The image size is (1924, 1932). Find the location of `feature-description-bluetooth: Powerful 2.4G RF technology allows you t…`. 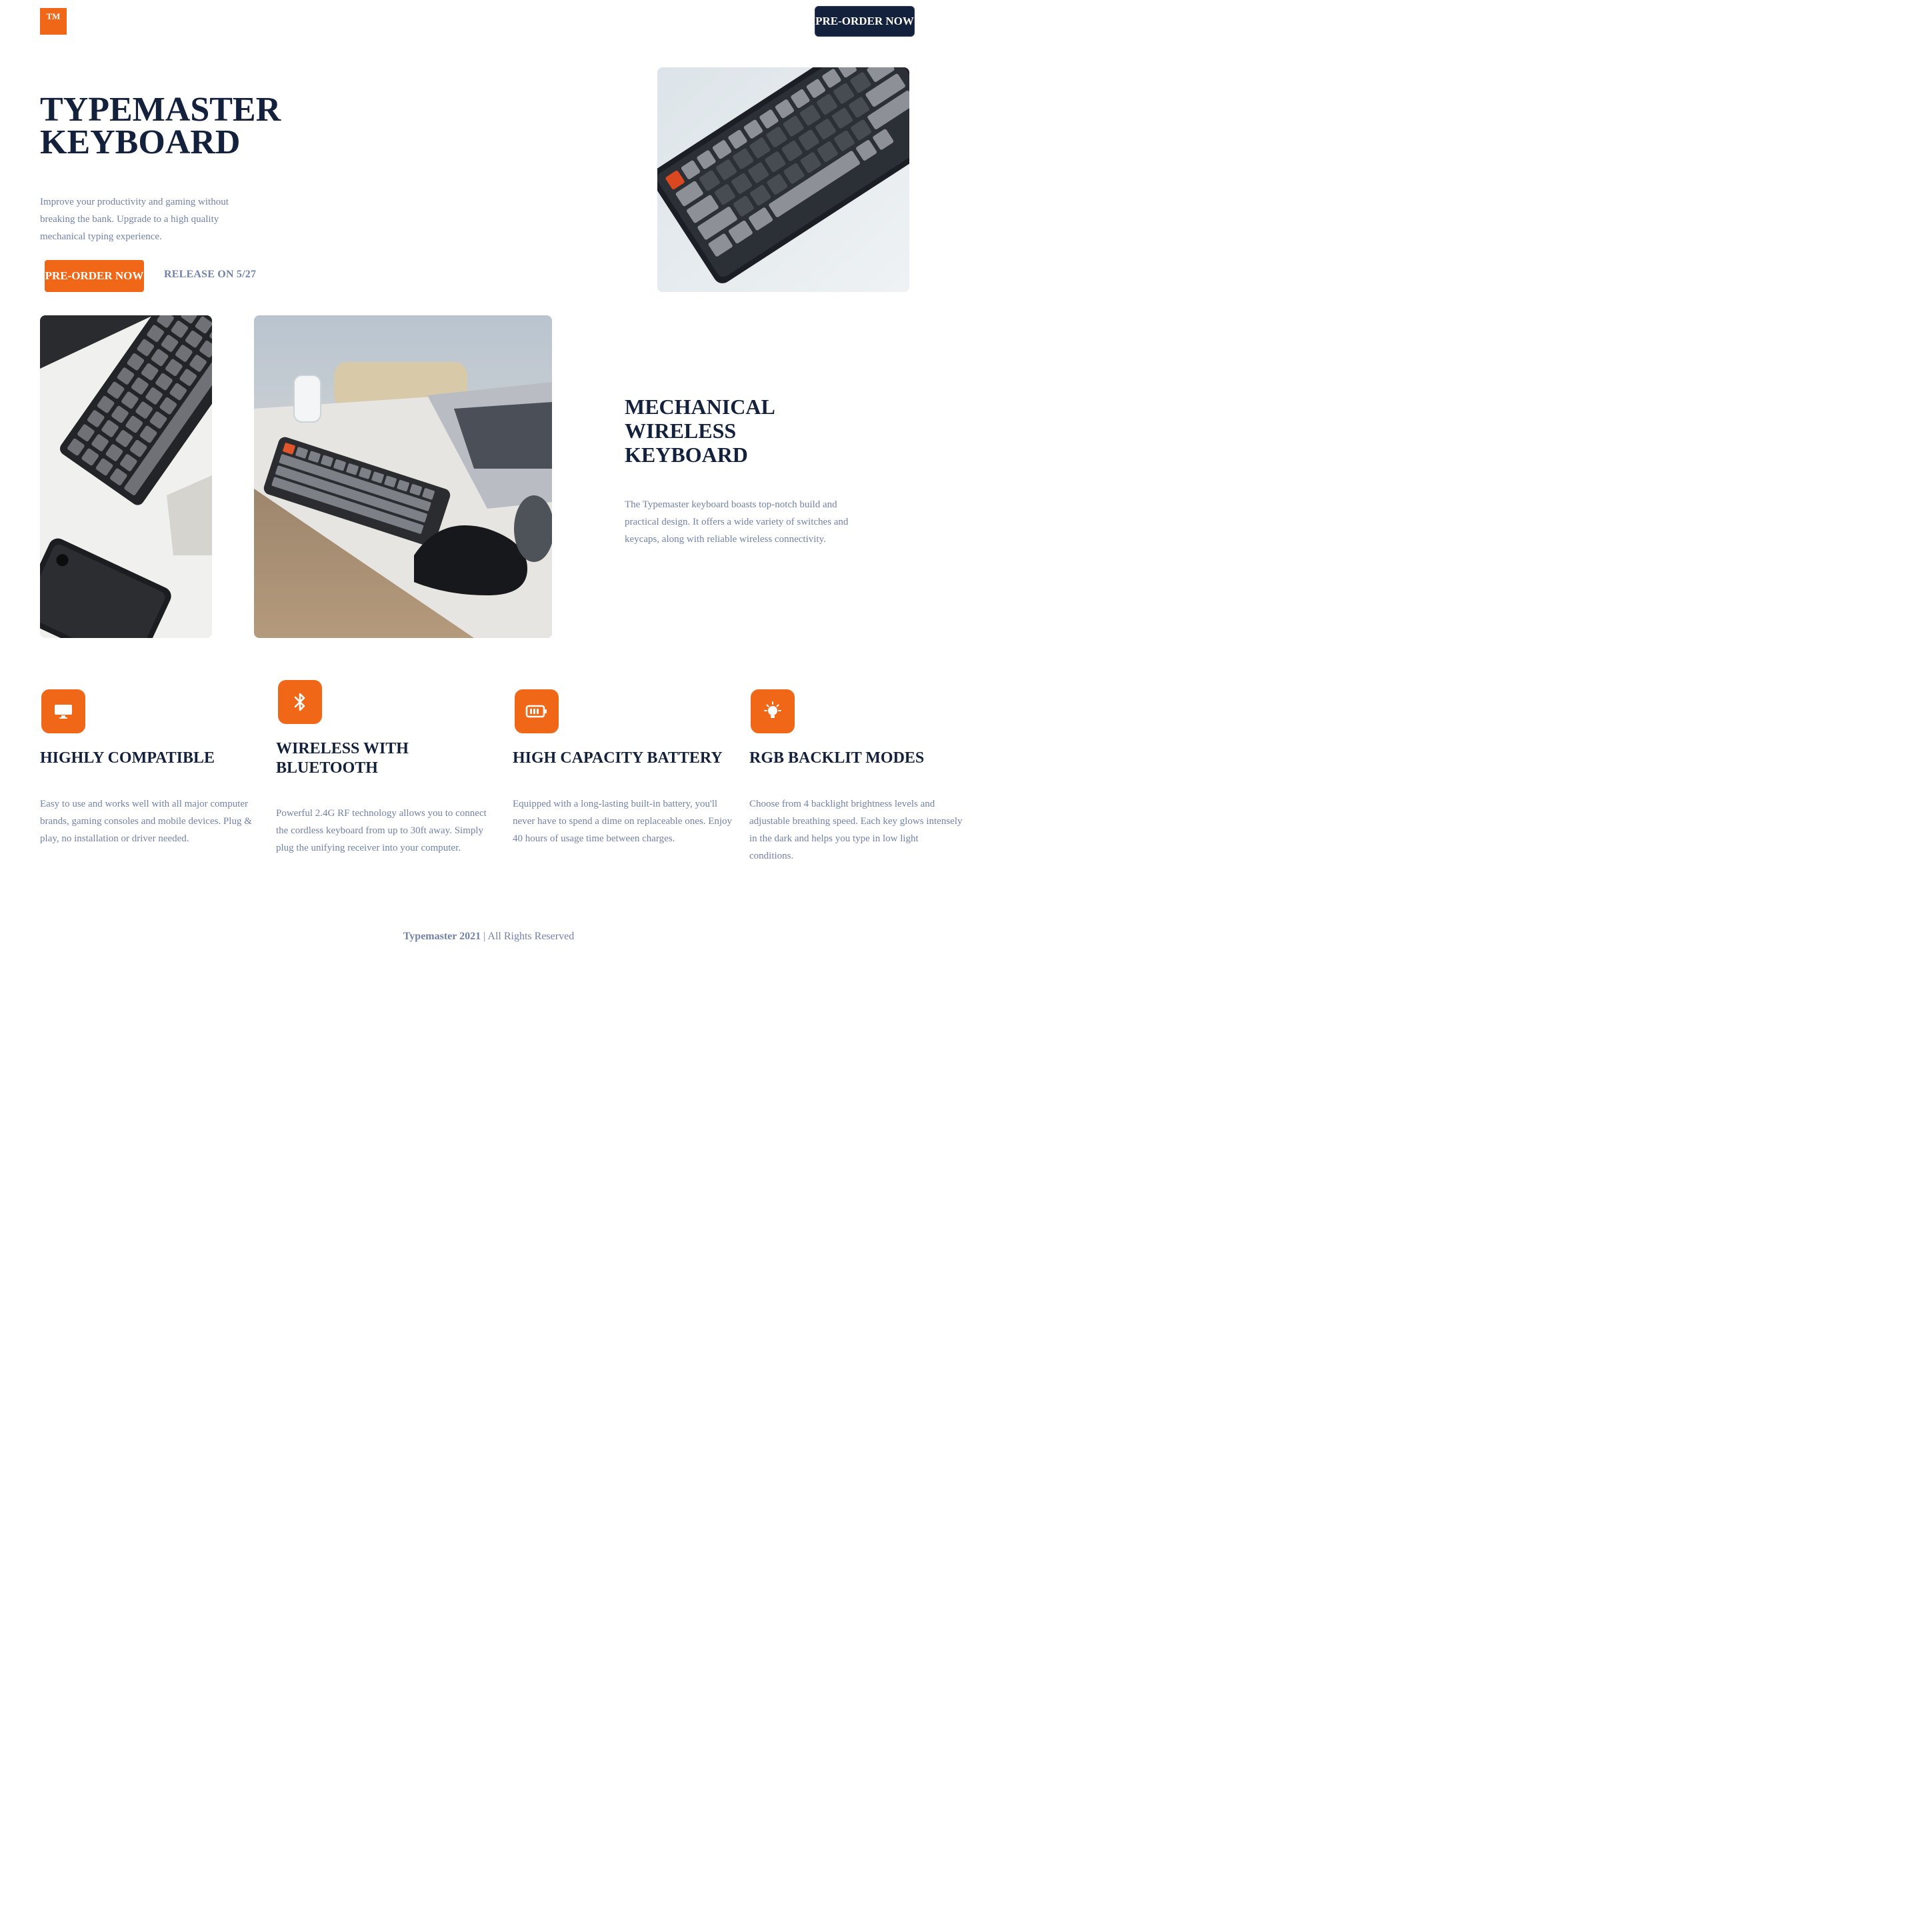

feature-description-bluetooth: Powerful 2.4G RF technology allows you t… is located at coordinates (381, 830).